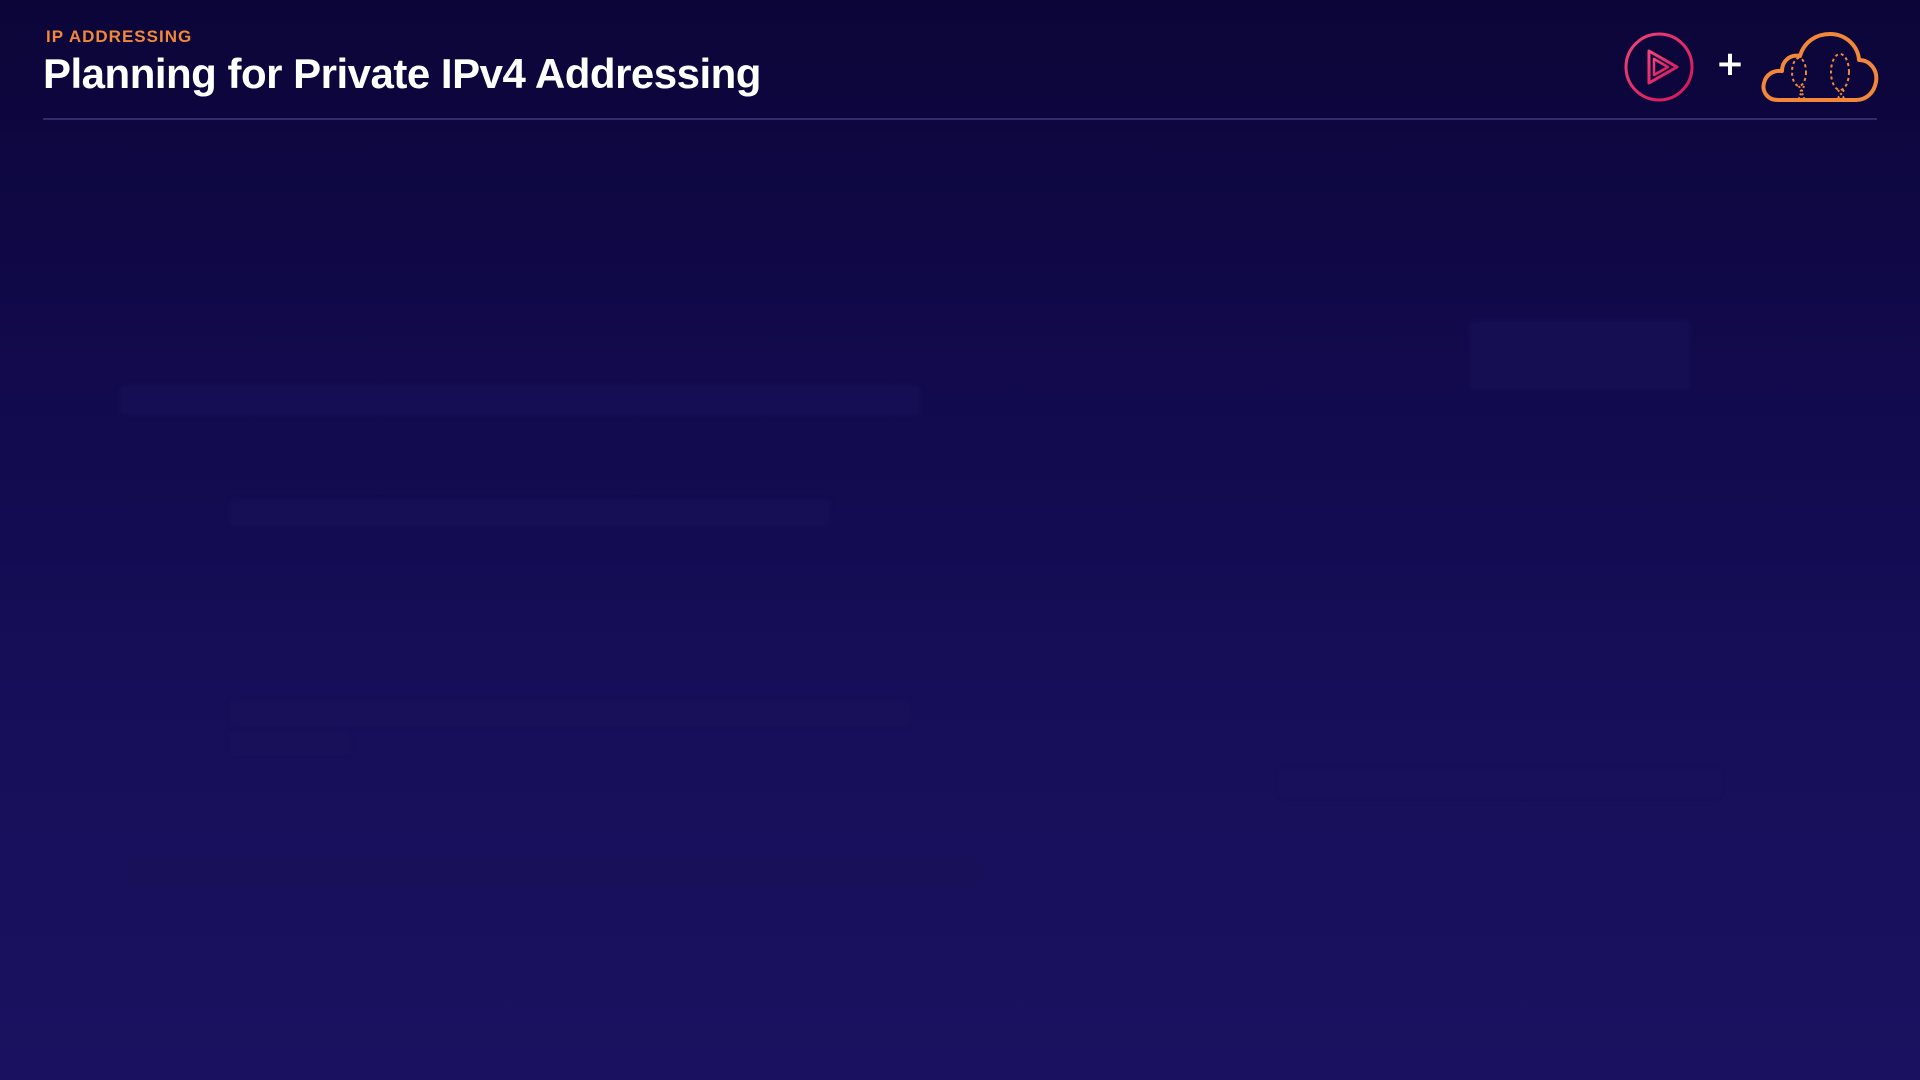 This screenshot has width=1920, height=1080. What do you see at coordinates (1820, 67) in the screenshot?
I see `cloud-icon` at bounding box center [1820, 67].